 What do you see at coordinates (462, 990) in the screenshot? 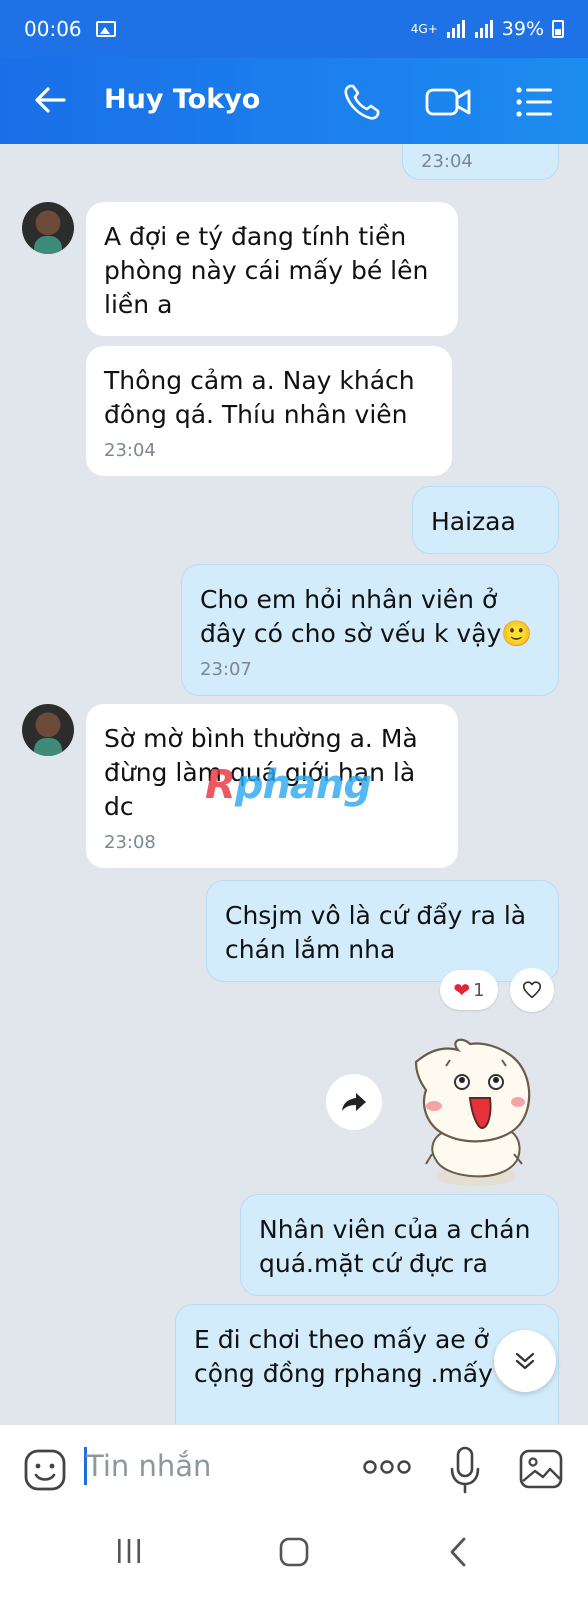
I see `heart-filled-icon: ❤` at bounding box center [462, 990].